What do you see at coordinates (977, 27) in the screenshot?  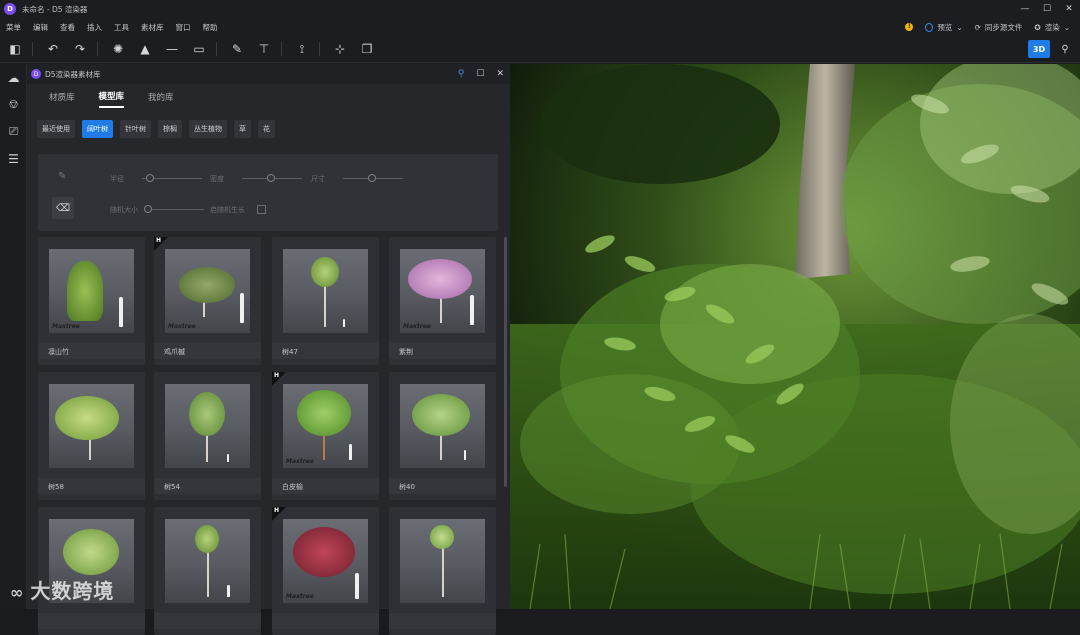 I see `sync-icon: ⟳` at bounding box center [977, 27].